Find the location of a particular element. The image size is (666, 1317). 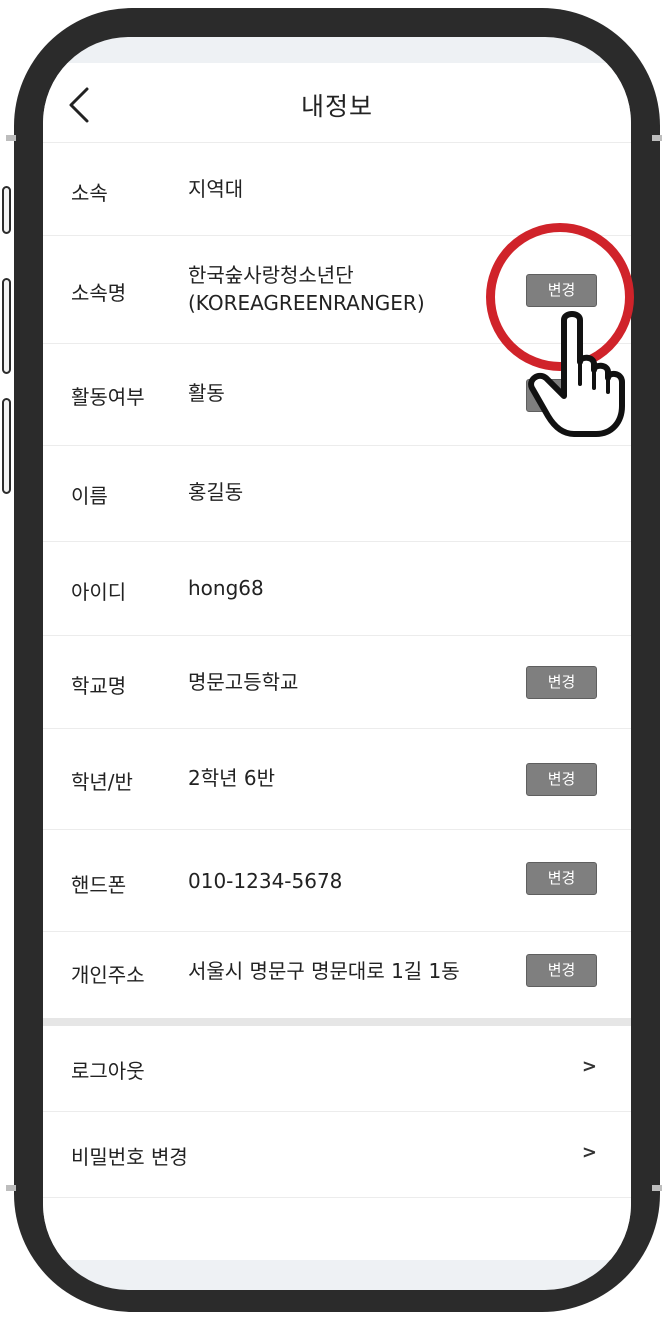

row-value: 010-1234-5678 is located at coordinates (265, 881).